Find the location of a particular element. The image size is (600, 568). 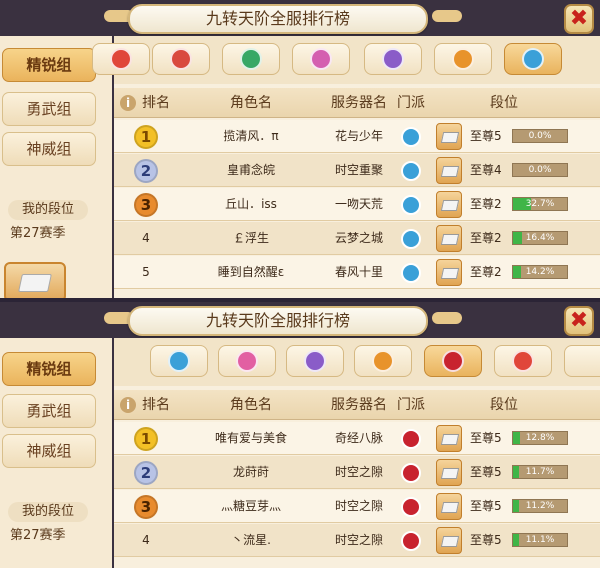

col-server: 服务器名 is located at coordinates (359, 405).